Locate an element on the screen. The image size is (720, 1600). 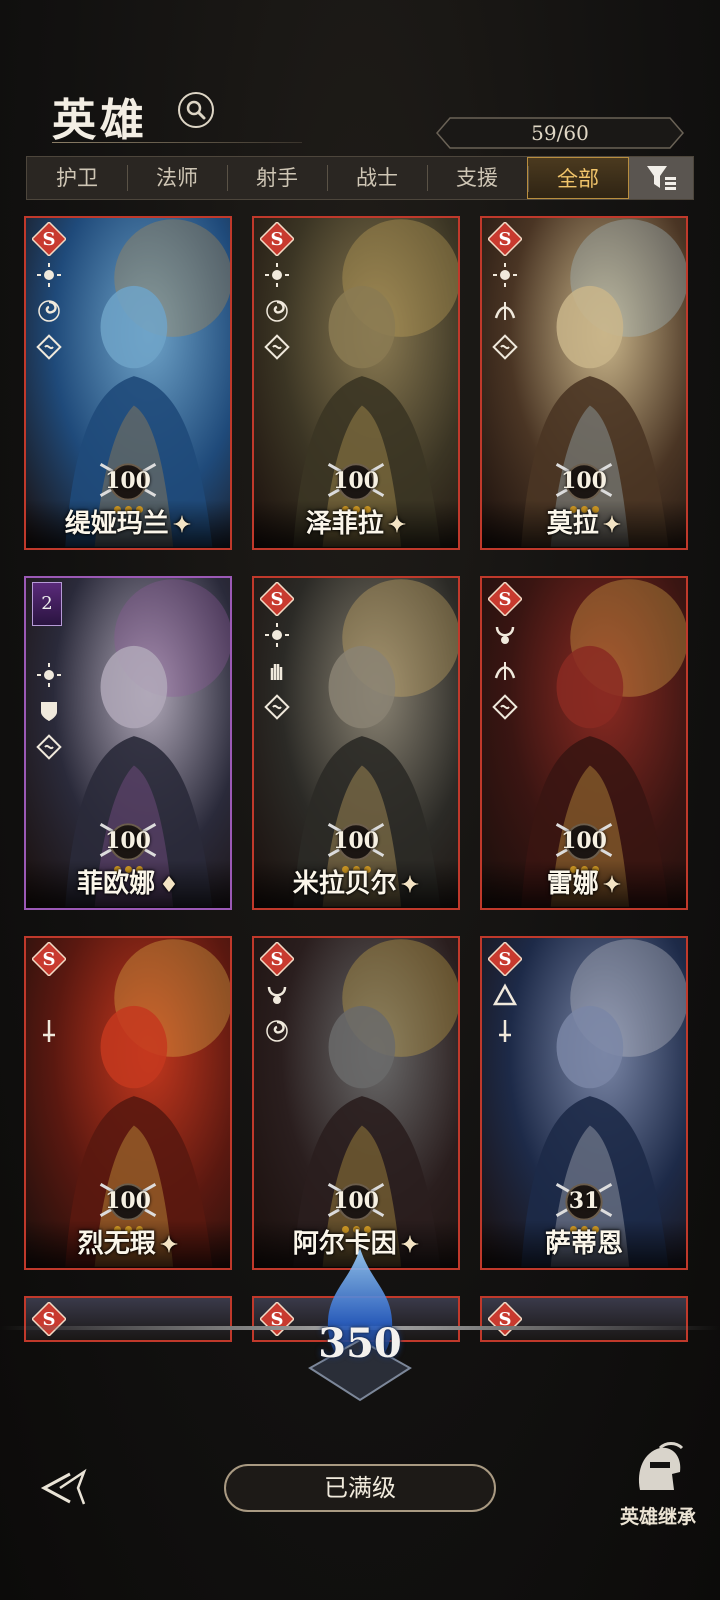
tab-mage: 法师 is located at coordinates (177, 178).